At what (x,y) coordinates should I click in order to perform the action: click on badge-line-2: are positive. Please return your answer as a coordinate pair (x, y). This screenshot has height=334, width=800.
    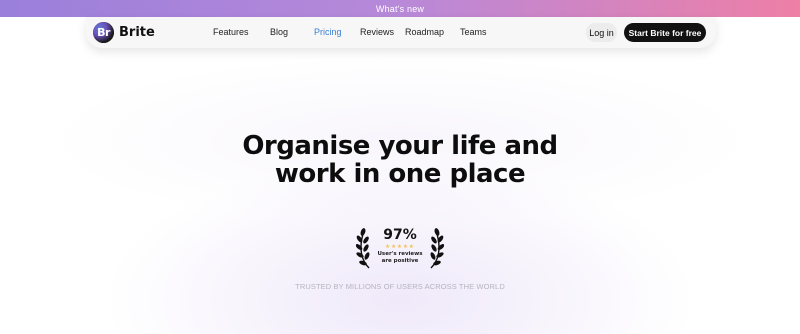
    Looking at the image, I should click on (400, 261).